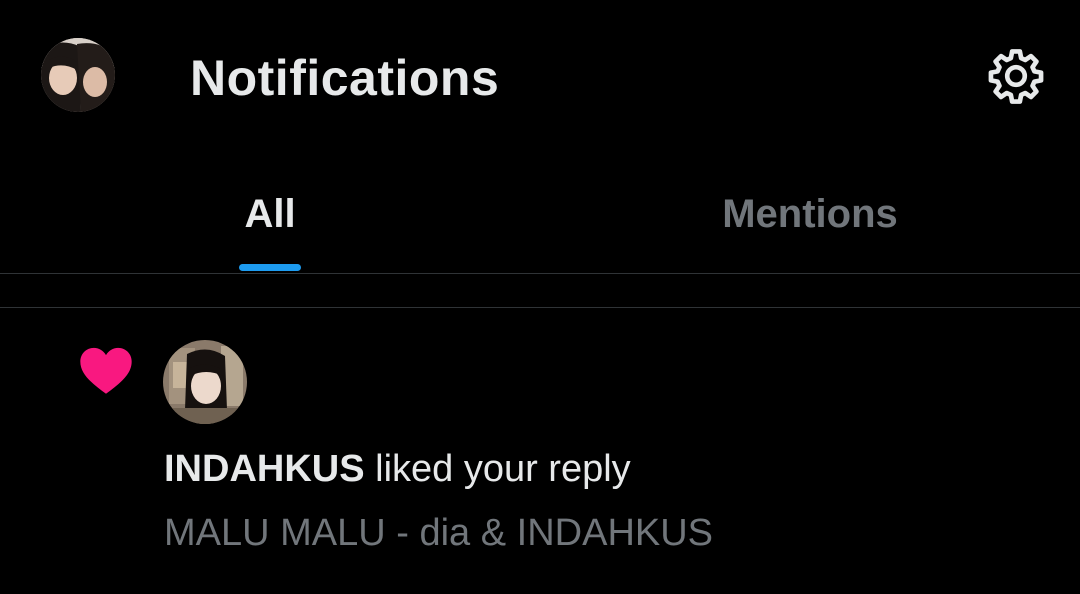 This screenshot has height=594, width=1080. I want to click on tab-all-label: All, so click(270, 214).